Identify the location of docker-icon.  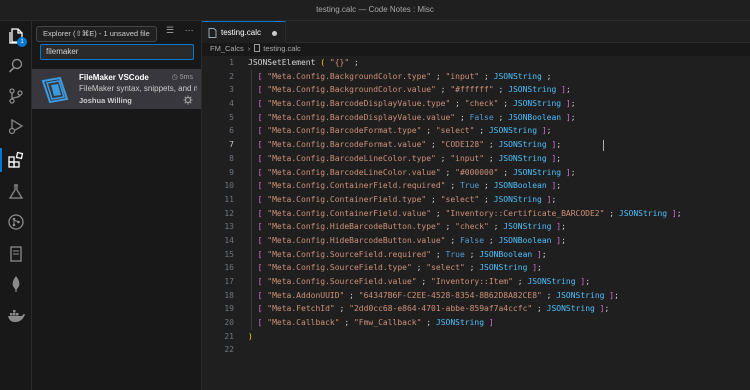
(16, 316).